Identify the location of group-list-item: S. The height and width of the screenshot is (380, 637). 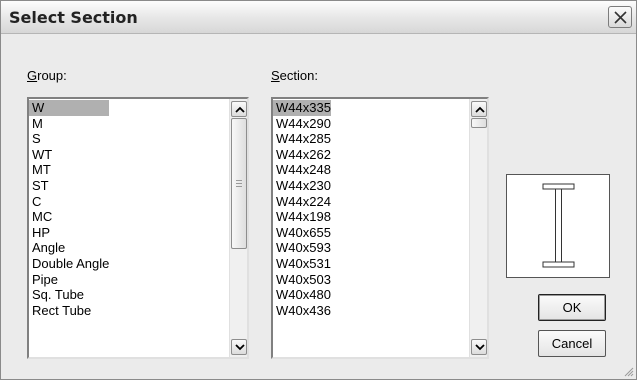
(69, 139).